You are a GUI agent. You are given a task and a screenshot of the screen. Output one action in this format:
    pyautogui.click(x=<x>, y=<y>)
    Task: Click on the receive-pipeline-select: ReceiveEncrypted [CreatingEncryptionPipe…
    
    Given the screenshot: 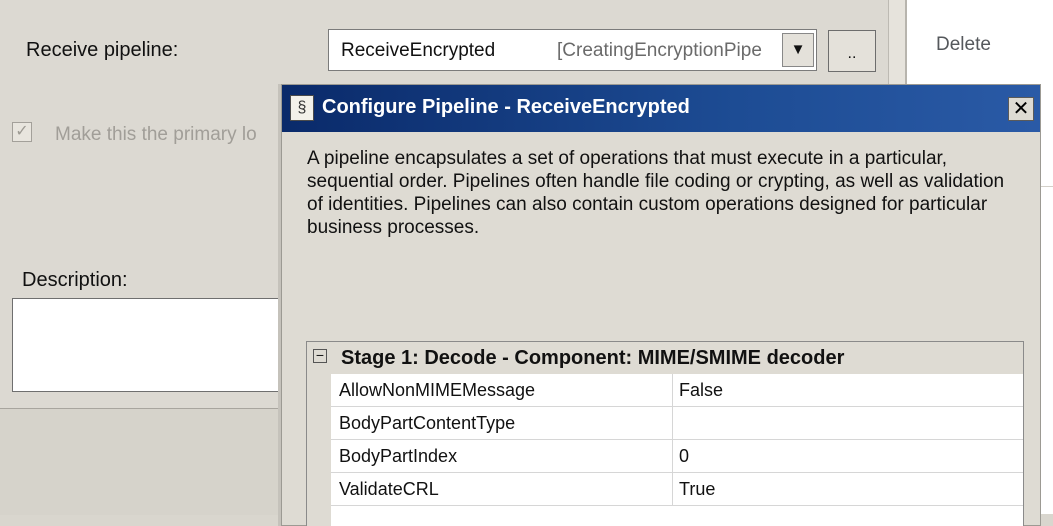 What is the action you would take?
    pyautogui.click(x=572, y=50)
    